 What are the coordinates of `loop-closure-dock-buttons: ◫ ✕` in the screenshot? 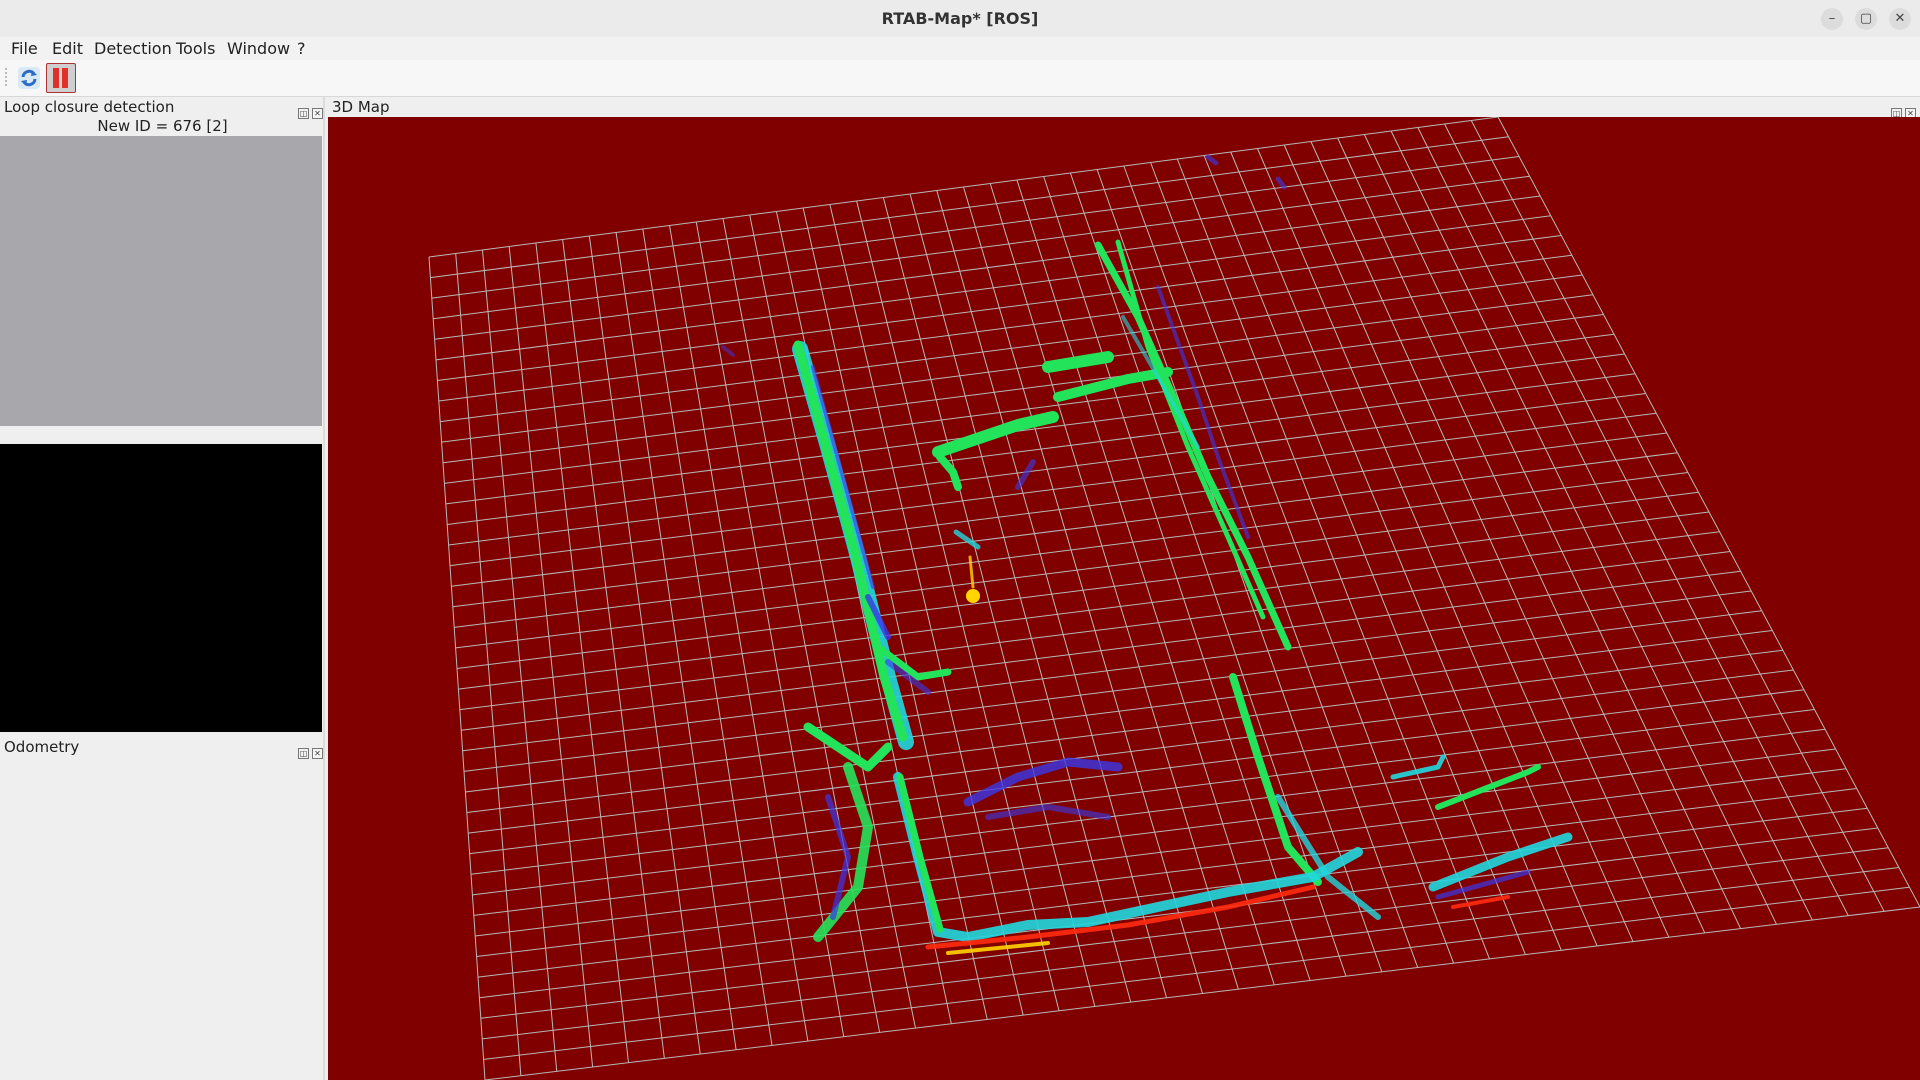 It's located at (309, 110).